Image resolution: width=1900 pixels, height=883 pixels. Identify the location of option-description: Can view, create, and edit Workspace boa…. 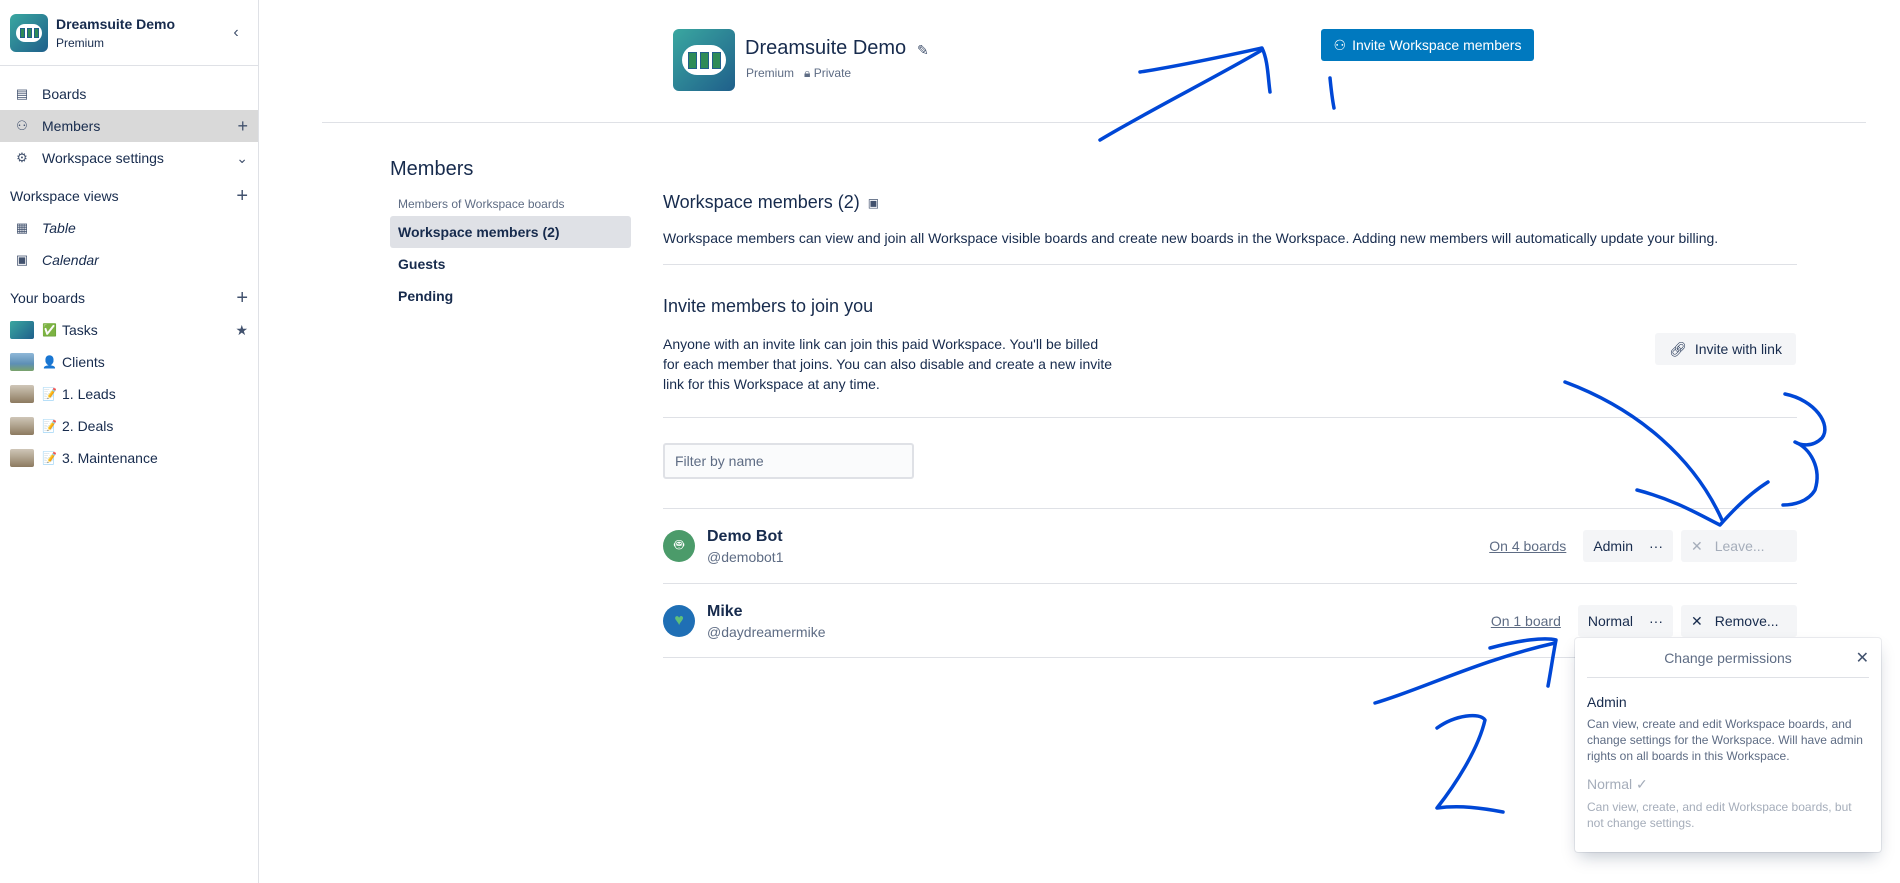
(1719, 815).